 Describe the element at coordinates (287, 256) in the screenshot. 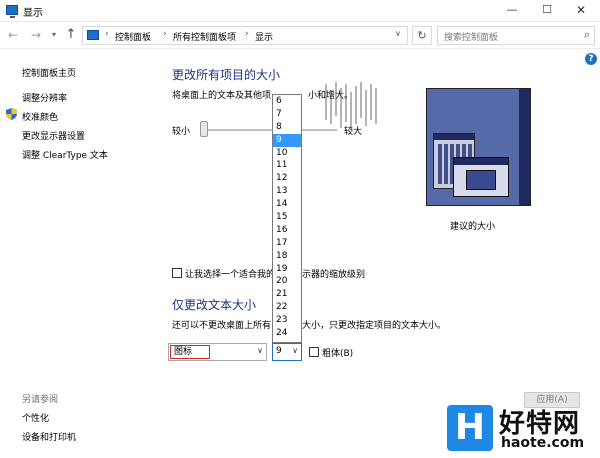

I see `font-size-option: 18` at that location.